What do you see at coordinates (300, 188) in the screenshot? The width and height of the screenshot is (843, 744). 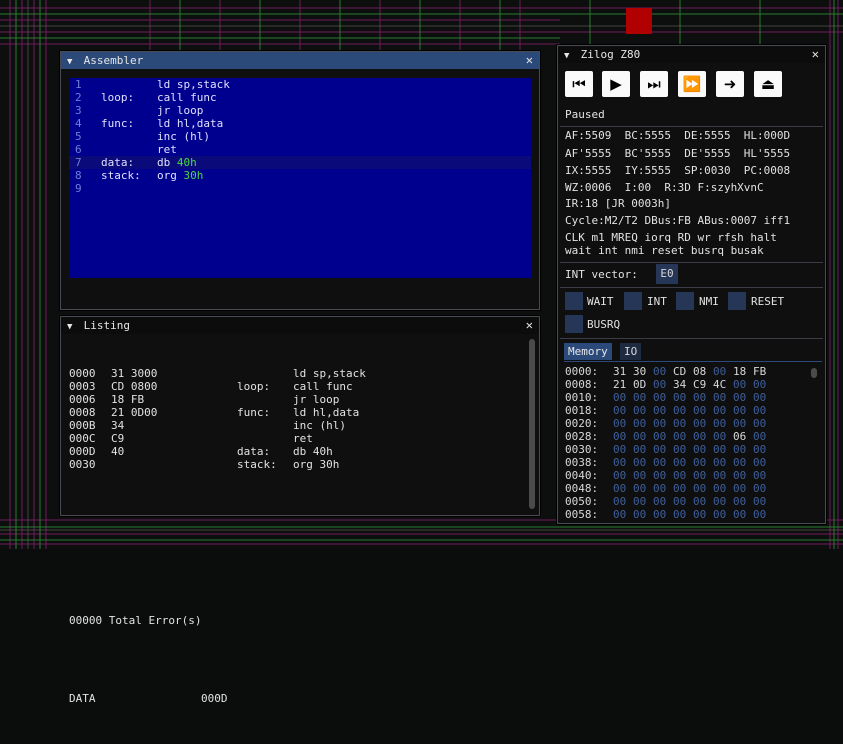 I see `editor-line: 9` at bounding box center [300, 188].